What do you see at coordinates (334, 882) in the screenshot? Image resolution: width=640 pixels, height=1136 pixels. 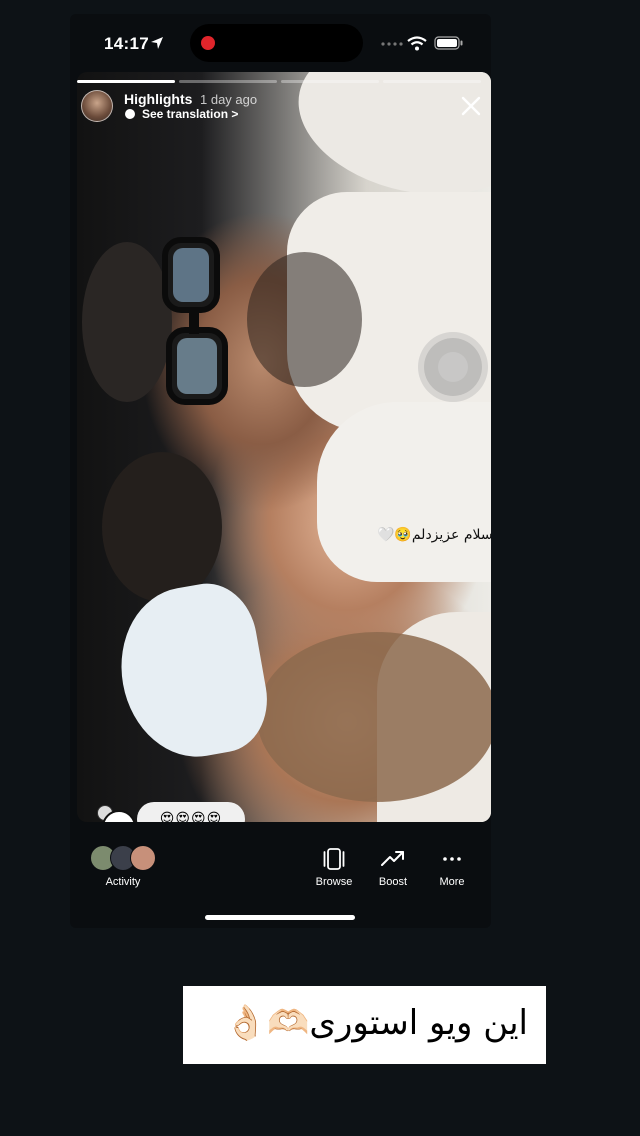 I see `browse-label: Browse` at bounding box center [334, 882].